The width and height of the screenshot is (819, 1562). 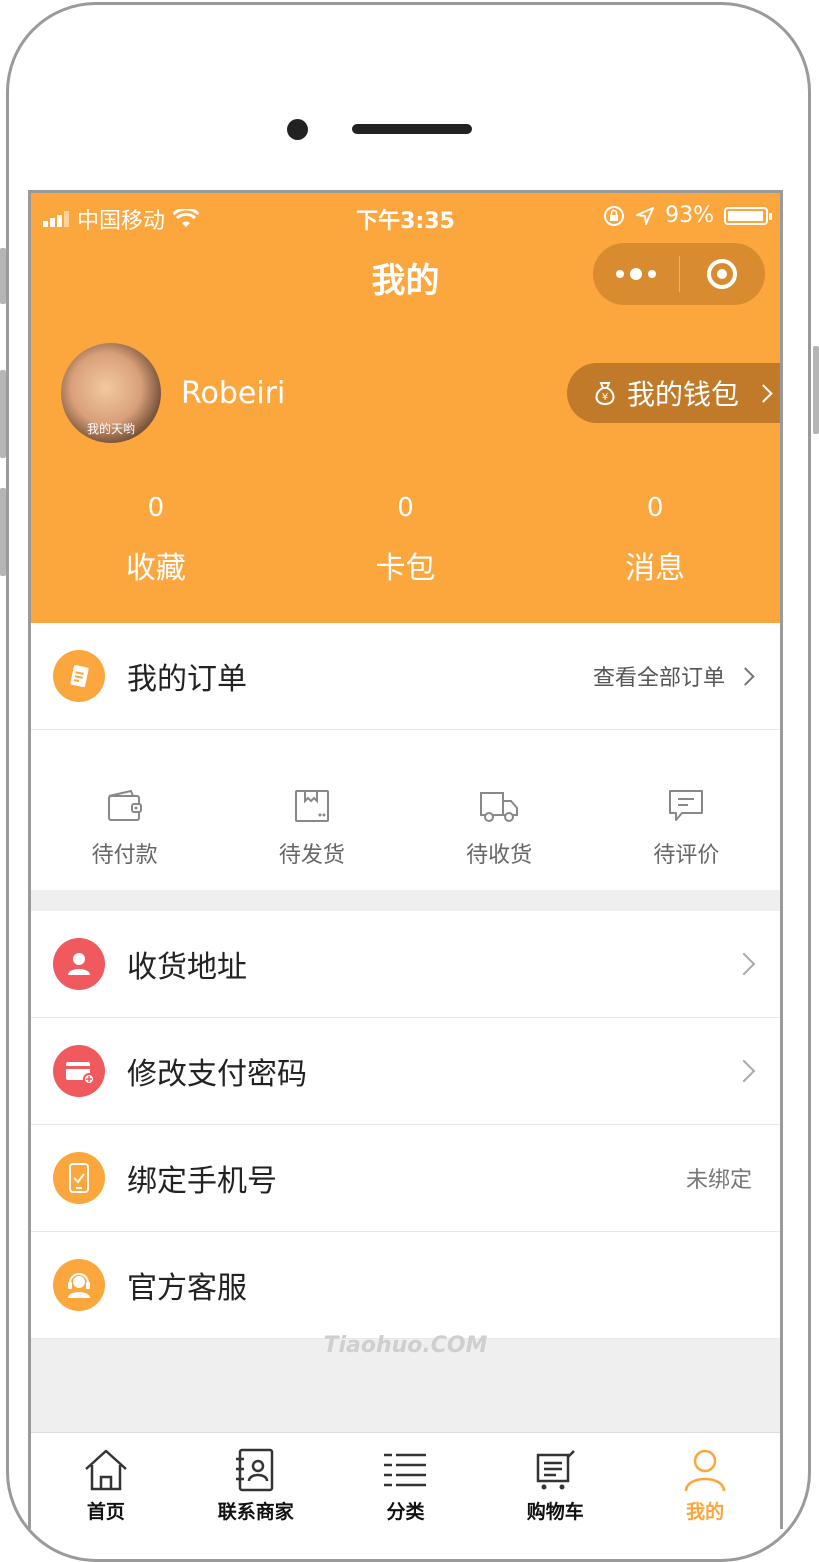 What do you see at coordinates (645, 215) in the screenshot?
I see `location-arrow-icon` at bounding box center [645, 215].